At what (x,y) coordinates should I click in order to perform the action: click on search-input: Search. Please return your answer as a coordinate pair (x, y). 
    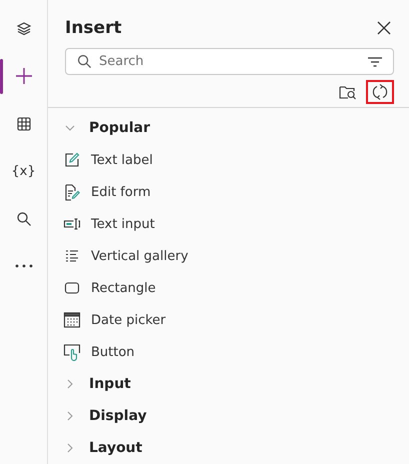
    Looking at the image, I should click on (229, 61).